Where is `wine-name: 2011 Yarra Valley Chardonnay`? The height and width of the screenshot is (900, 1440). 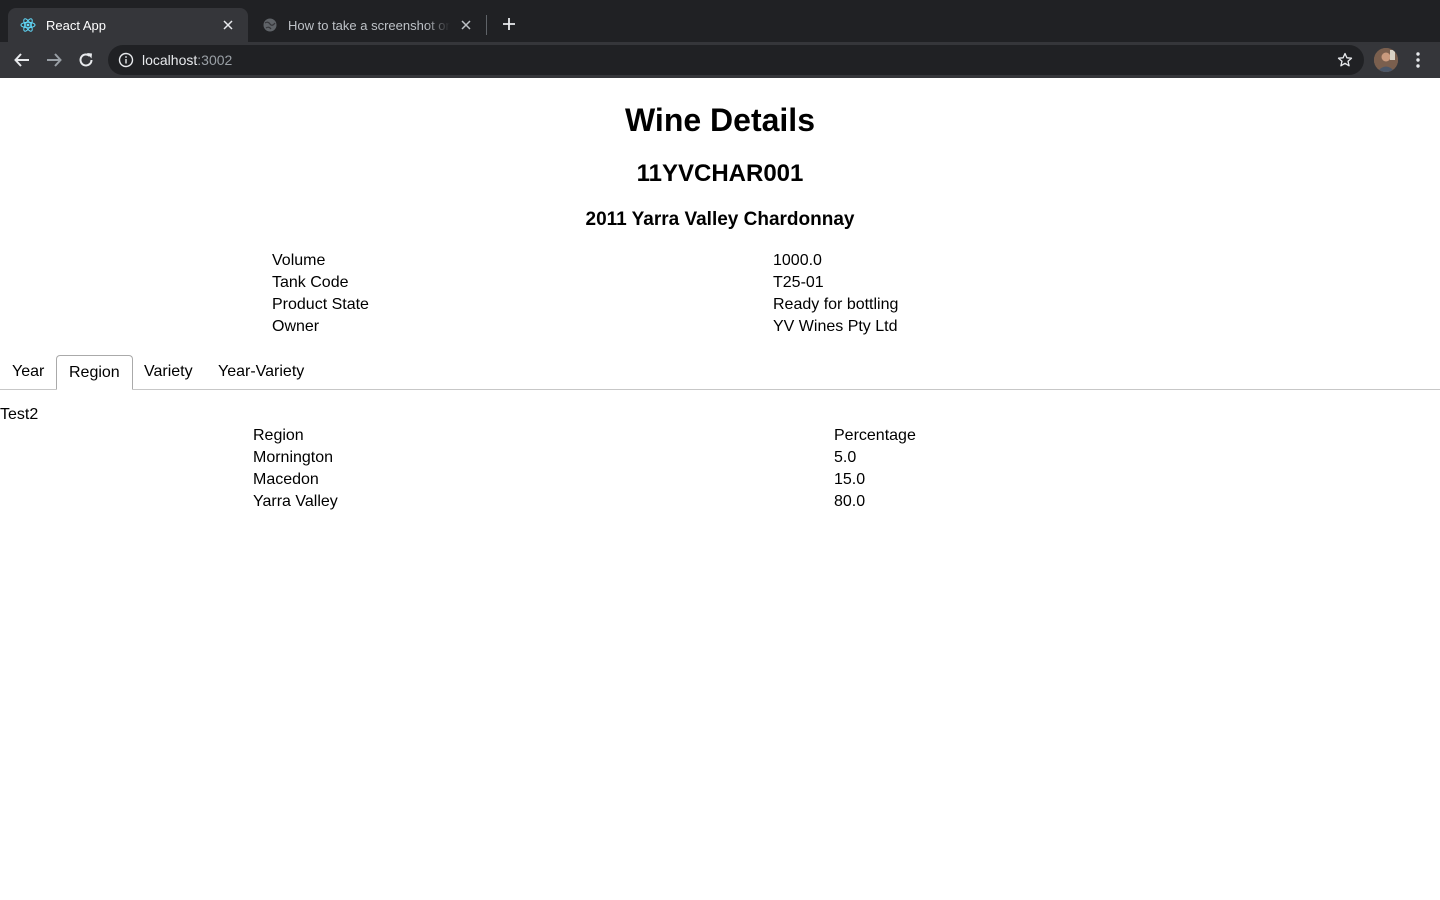 wine-name: 2011 Yarra Valley Chardonnay is located at coordinates (720, 219).